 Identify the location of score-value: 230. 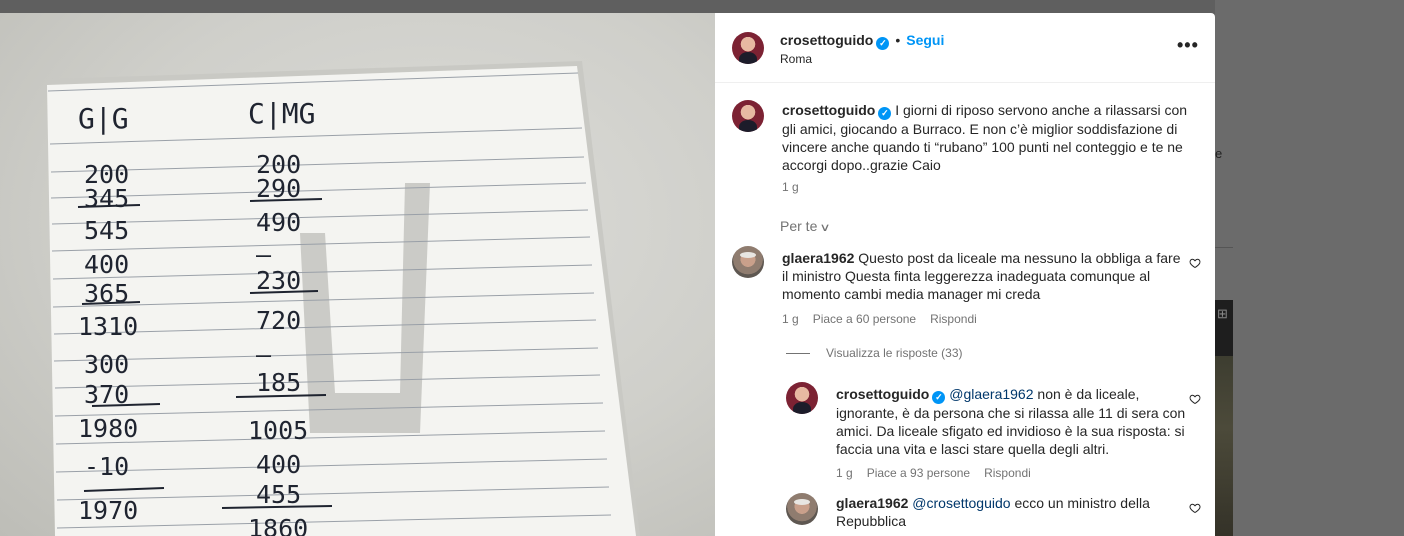
(278, 280).